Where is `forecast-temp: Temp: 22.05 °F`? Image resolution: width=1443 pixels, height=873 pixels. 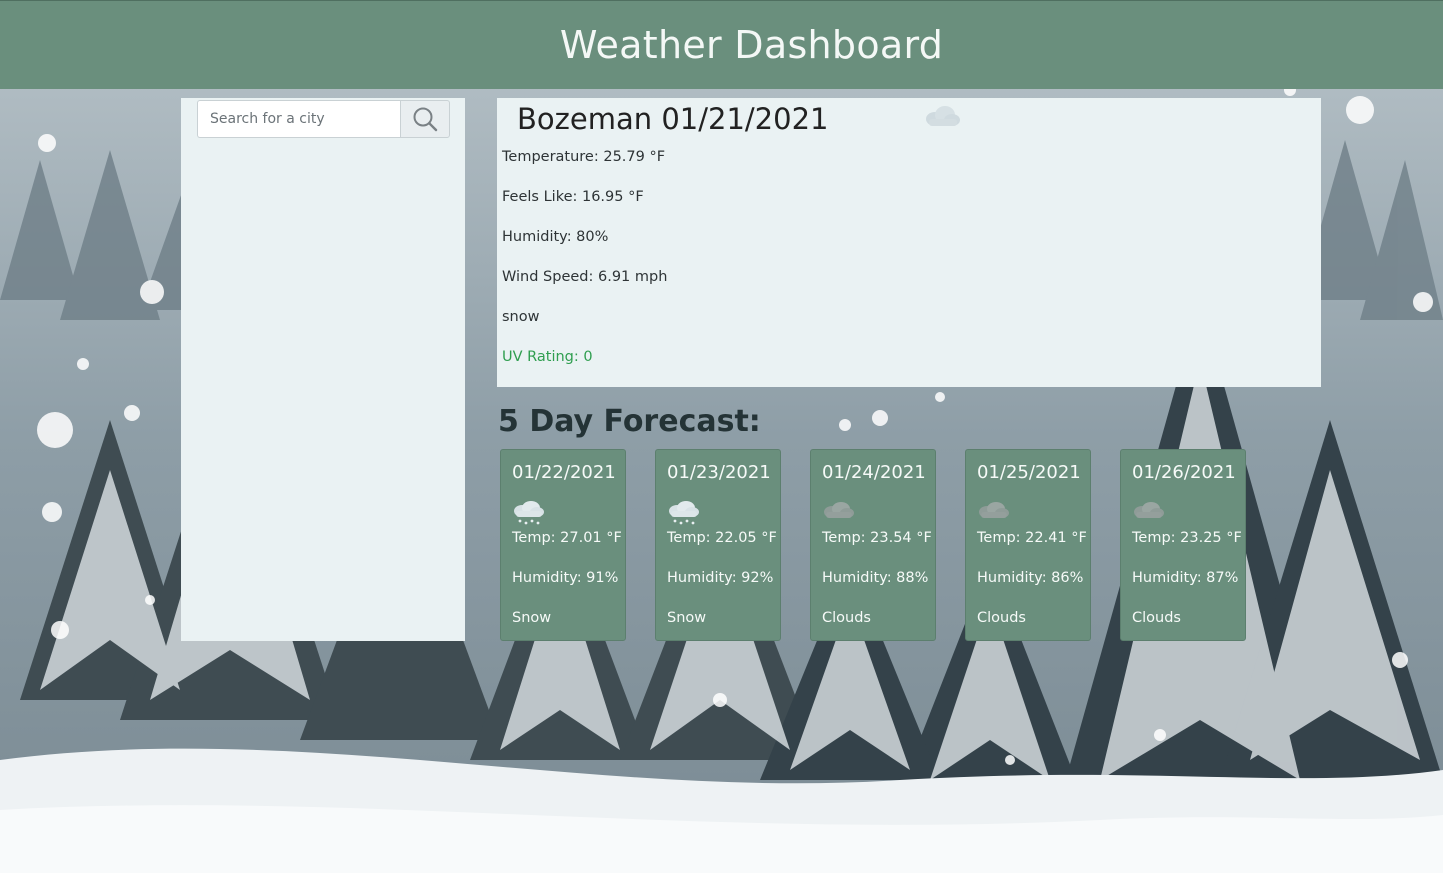 forecast-temp: Temp: 22.05 °F is located at coordinates (722, 538).